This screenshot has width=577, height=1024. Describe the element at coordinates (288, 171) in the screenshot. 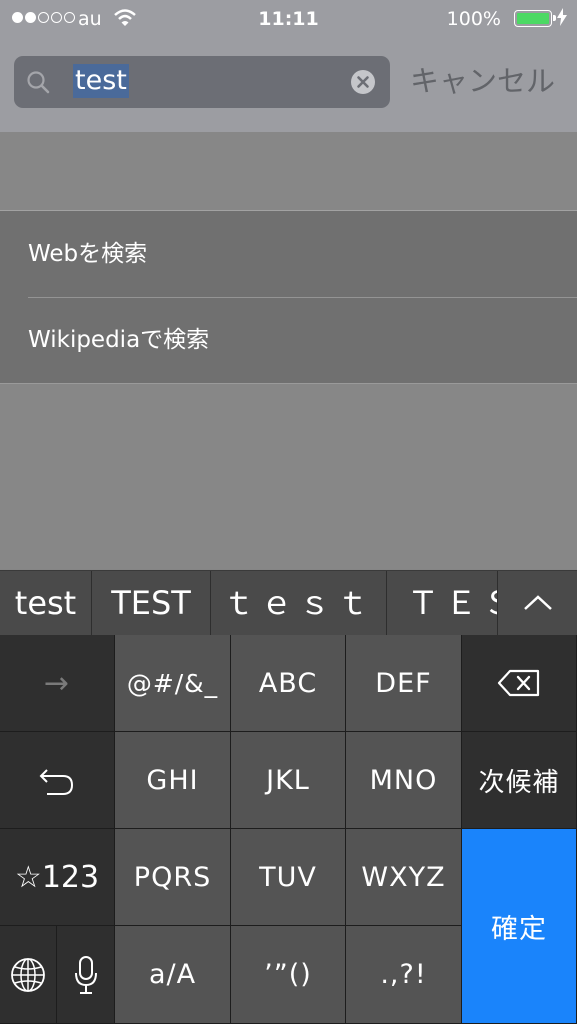

I see `results-spacer` at that location.